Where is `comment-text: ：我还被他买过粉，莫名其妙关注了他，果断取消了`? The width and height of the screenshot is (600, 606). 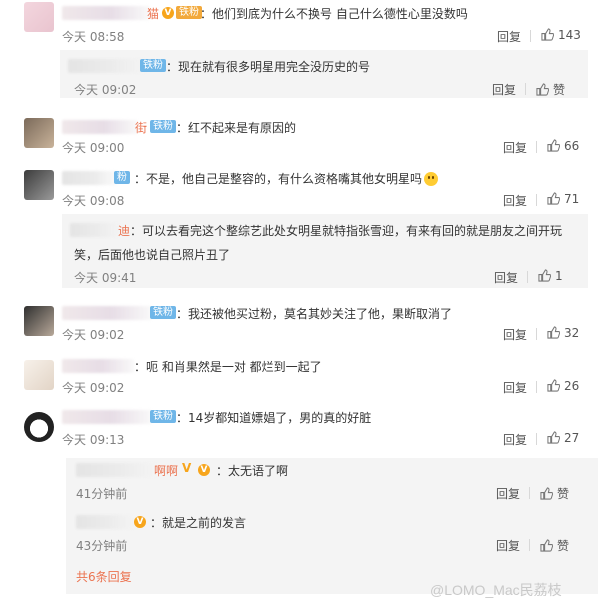
comment-text: ：我还被他买过粉，莫名其妙关注了他，果断取消了 is located at coordinates (314, 314).